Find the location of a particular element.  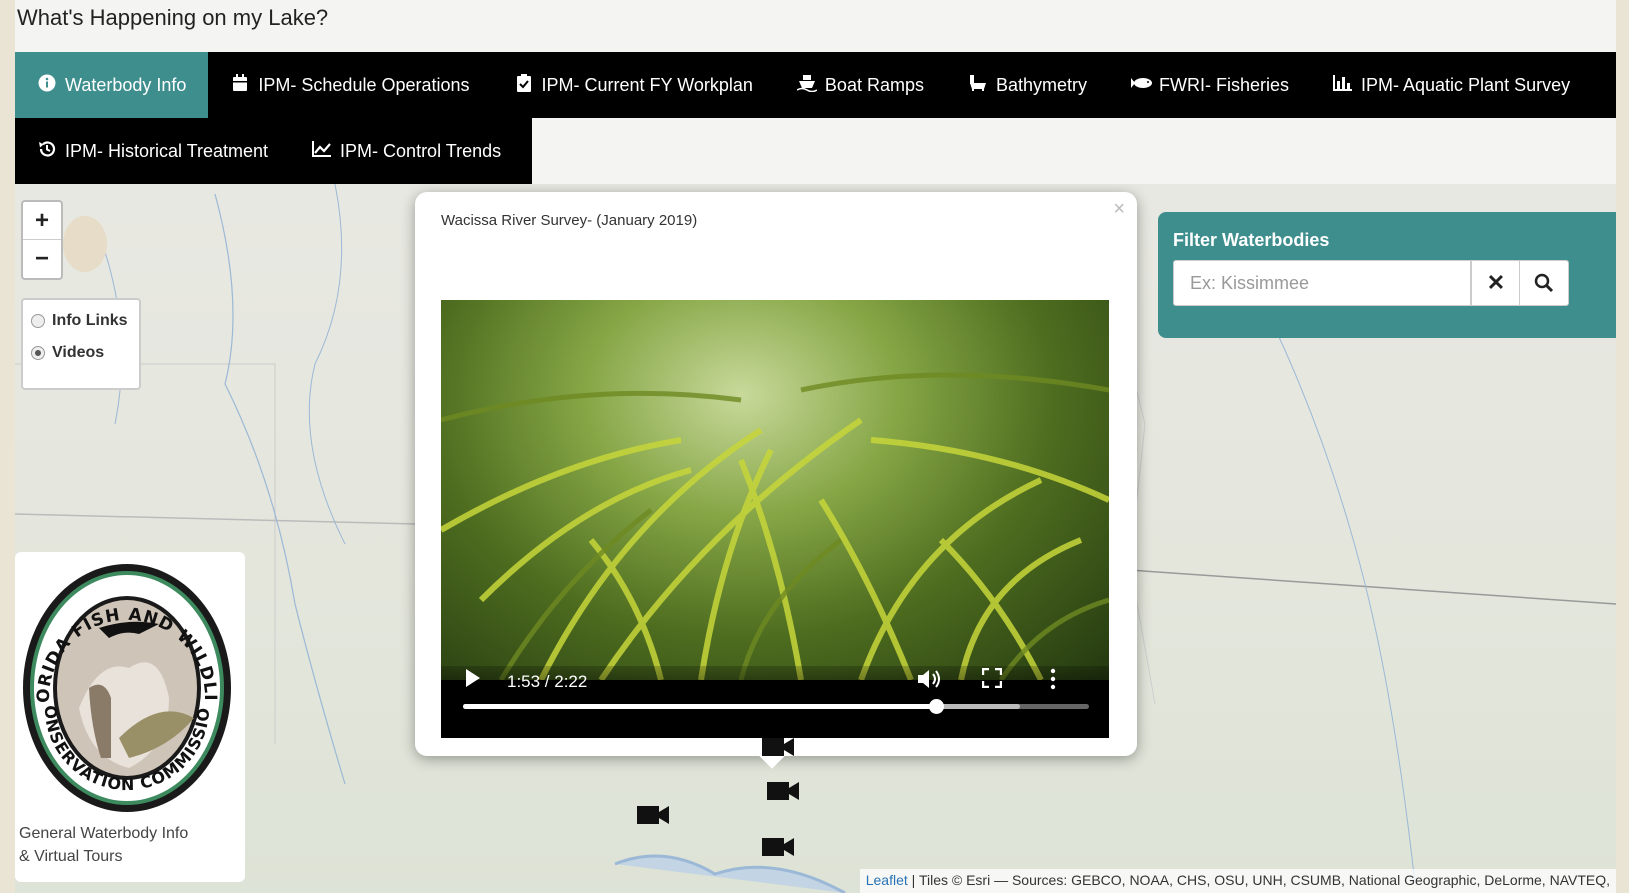

page-title: What's Happening on my Lake? is located at coordinates (173, 17).